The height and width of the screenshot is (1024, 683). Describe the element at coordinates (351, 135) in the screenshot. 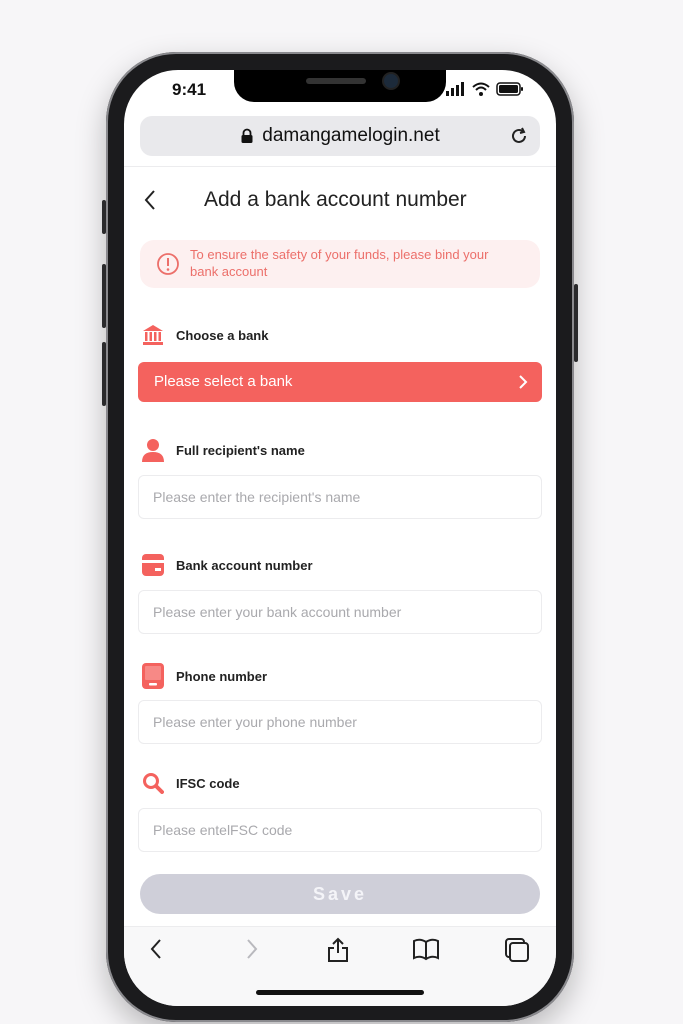

I see `url-text: damangamelogin.net` at that location.